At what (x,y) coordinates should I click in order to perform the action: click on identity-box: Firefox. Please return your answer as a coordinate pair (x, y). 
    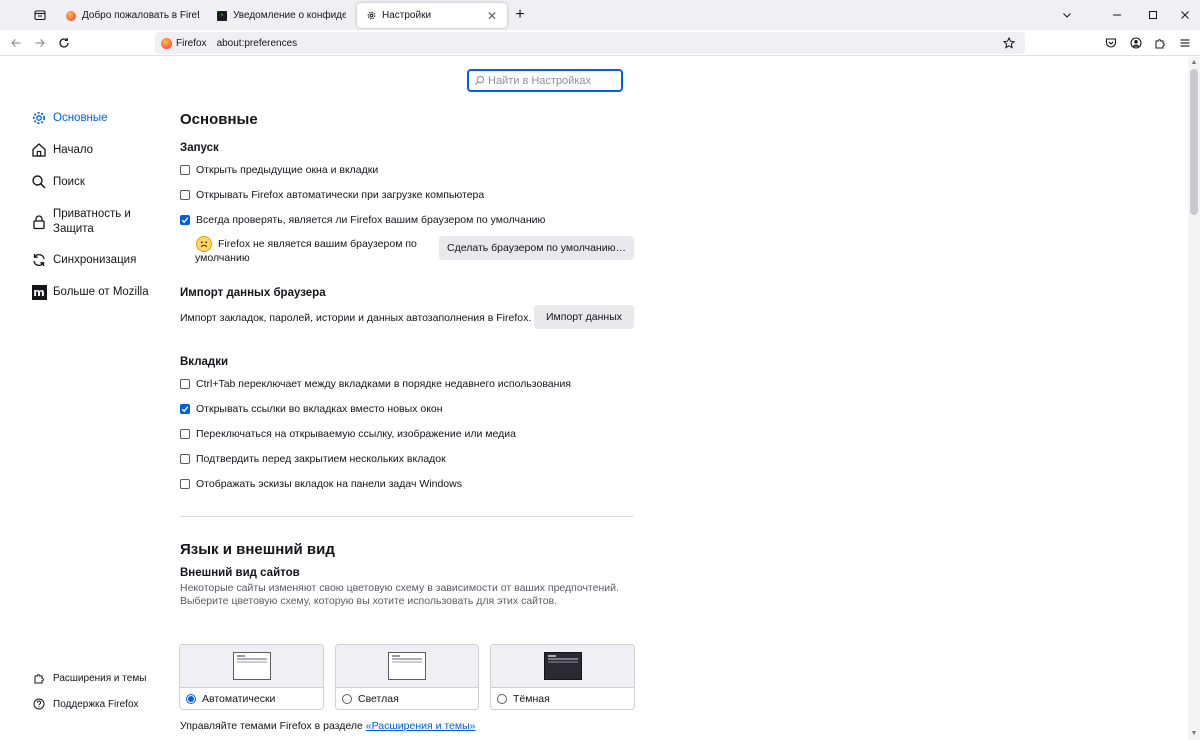
    Looking at the image, I should click on (184, 43).